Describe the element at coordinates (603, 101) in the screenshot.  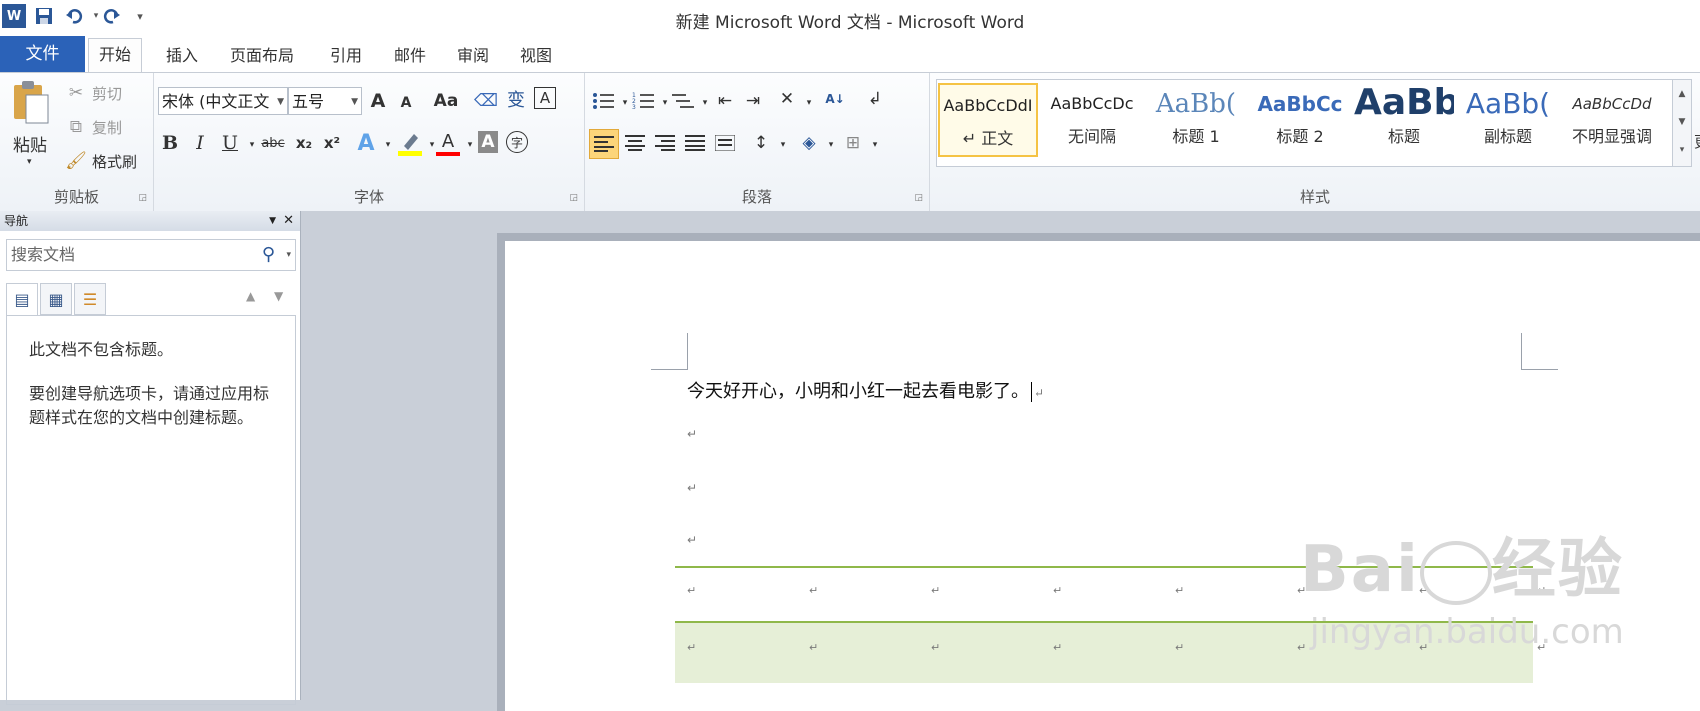
I see `bullets-icon` at that location.